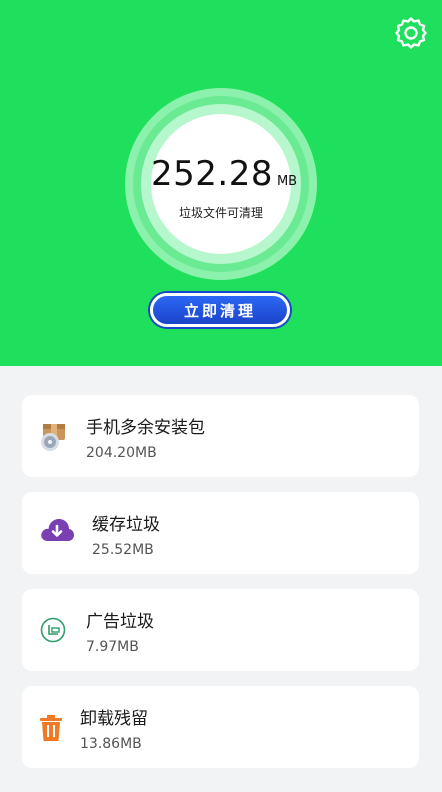 The width and height of the screenshot is (442, 792). Describe the element at coordinates (126, 525) in the screenshot. I see `card-title: 缓存垃圾` at that location.